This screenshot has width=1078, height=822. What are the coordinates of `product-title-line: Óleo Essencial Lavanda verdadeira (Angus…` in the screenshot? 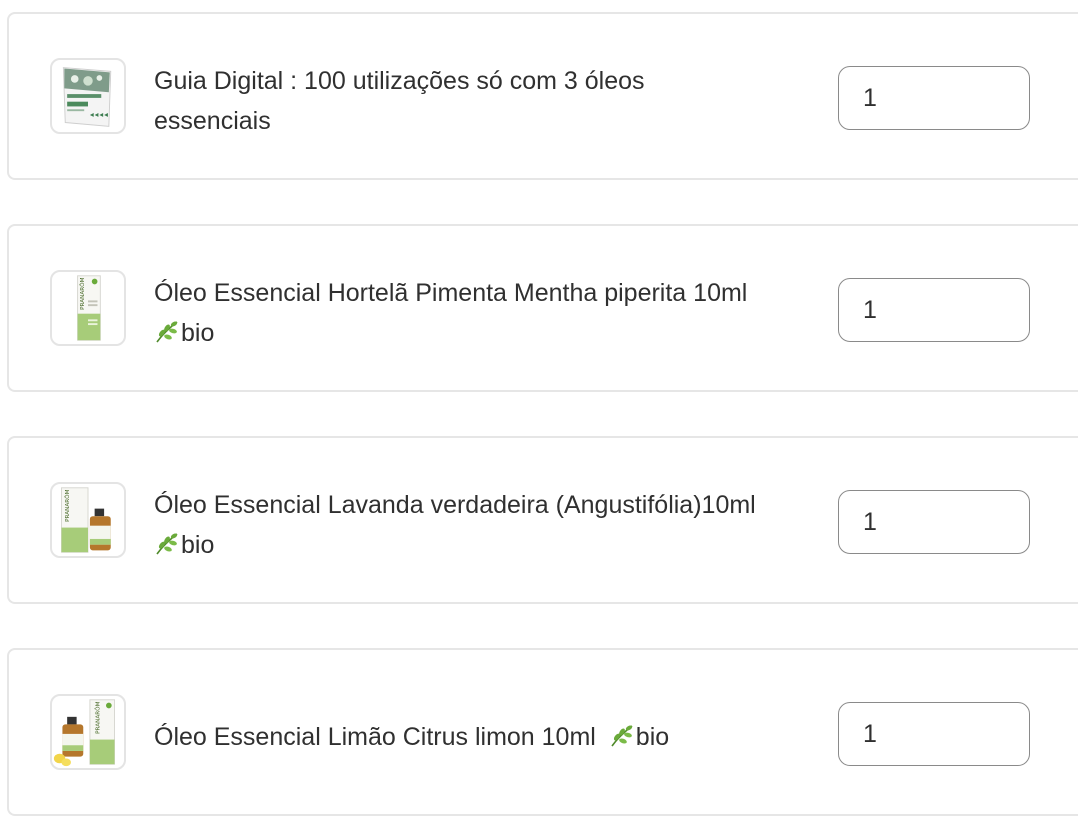 It's located at (455, 505).